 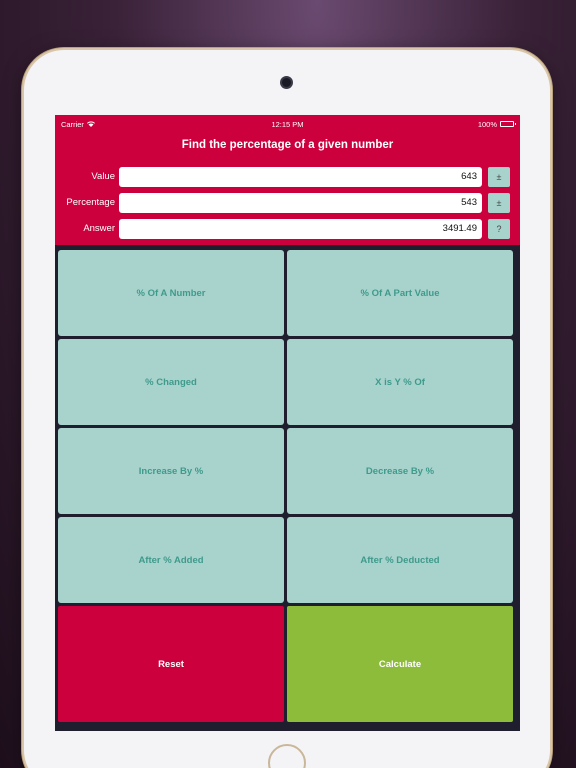 I want to click on percentage-sign-toggle-button: ±, so click(x=499, y=203).